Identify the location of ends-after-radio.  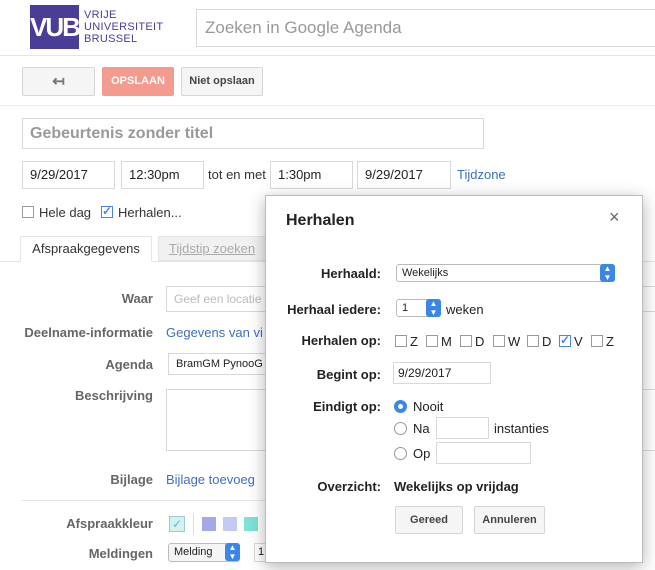
(400, 428).